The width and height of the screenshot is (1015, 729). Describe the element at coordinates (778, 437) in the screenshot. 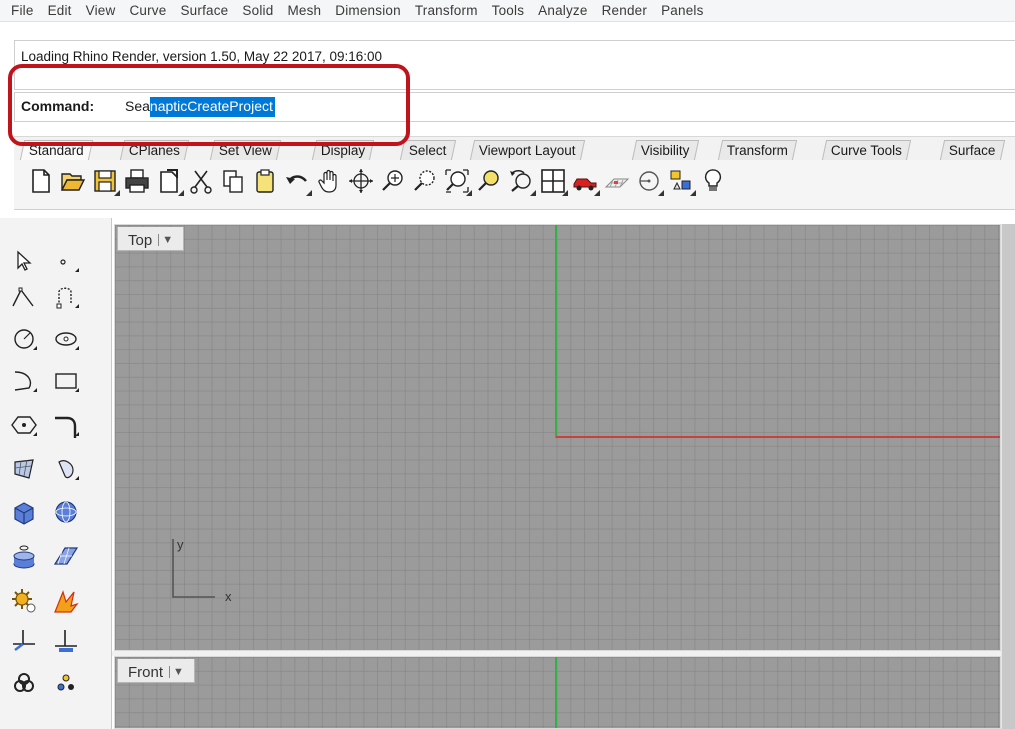

I see `x-axis-line` at that location.